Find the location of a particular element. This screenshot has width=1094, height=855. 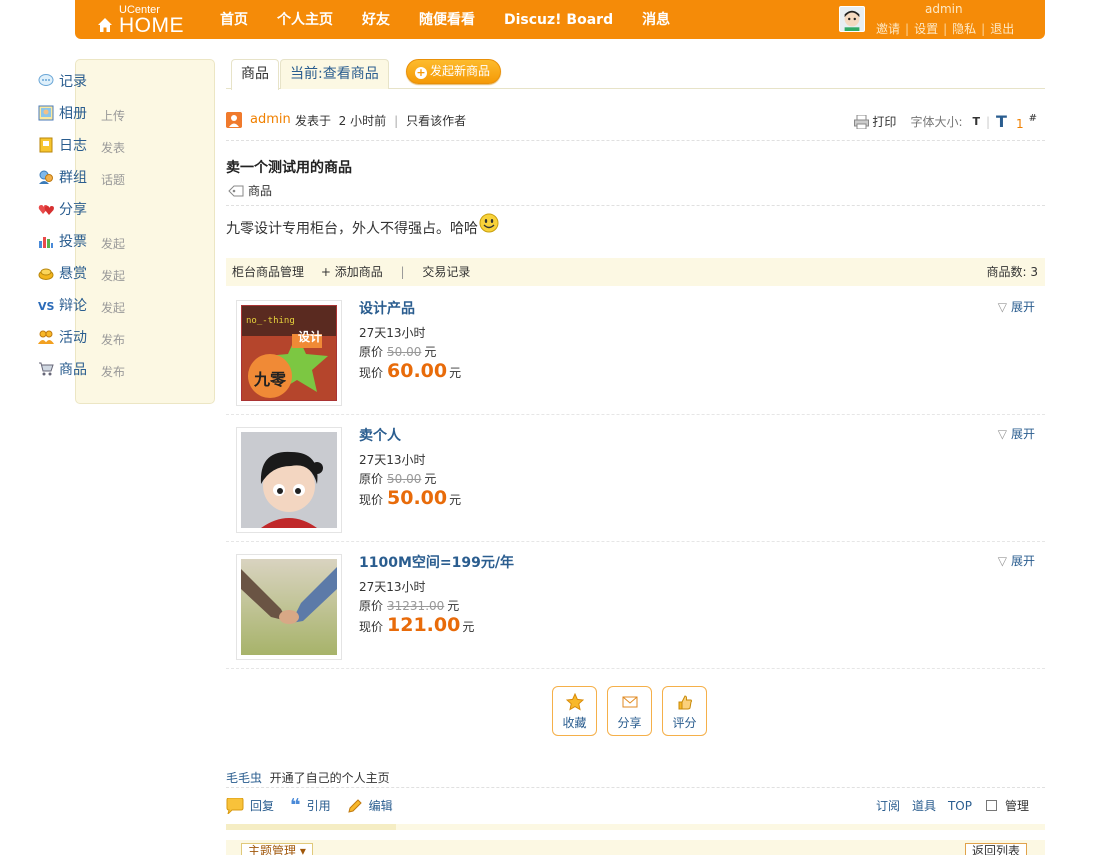

ucenter-home-logo: UCenter HOME is located at coordinates (142, 20).